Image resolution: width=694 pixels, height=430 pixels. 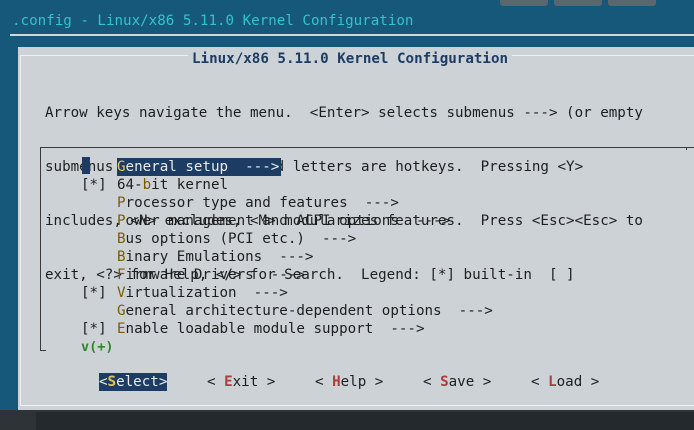 I want to click on close-button, so click(x=632, y=3).